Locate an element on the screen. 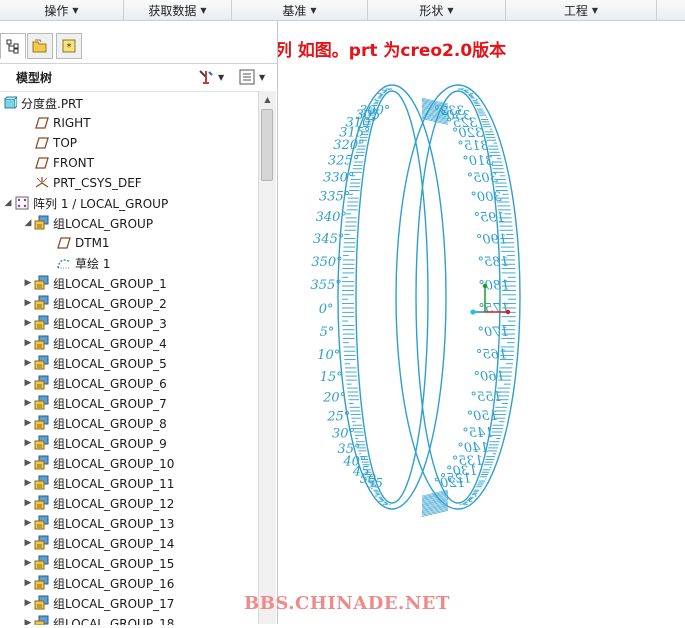 This screenshot has width=685, height=628. dial-label-left: 15° is located at coordinates (331, 377).